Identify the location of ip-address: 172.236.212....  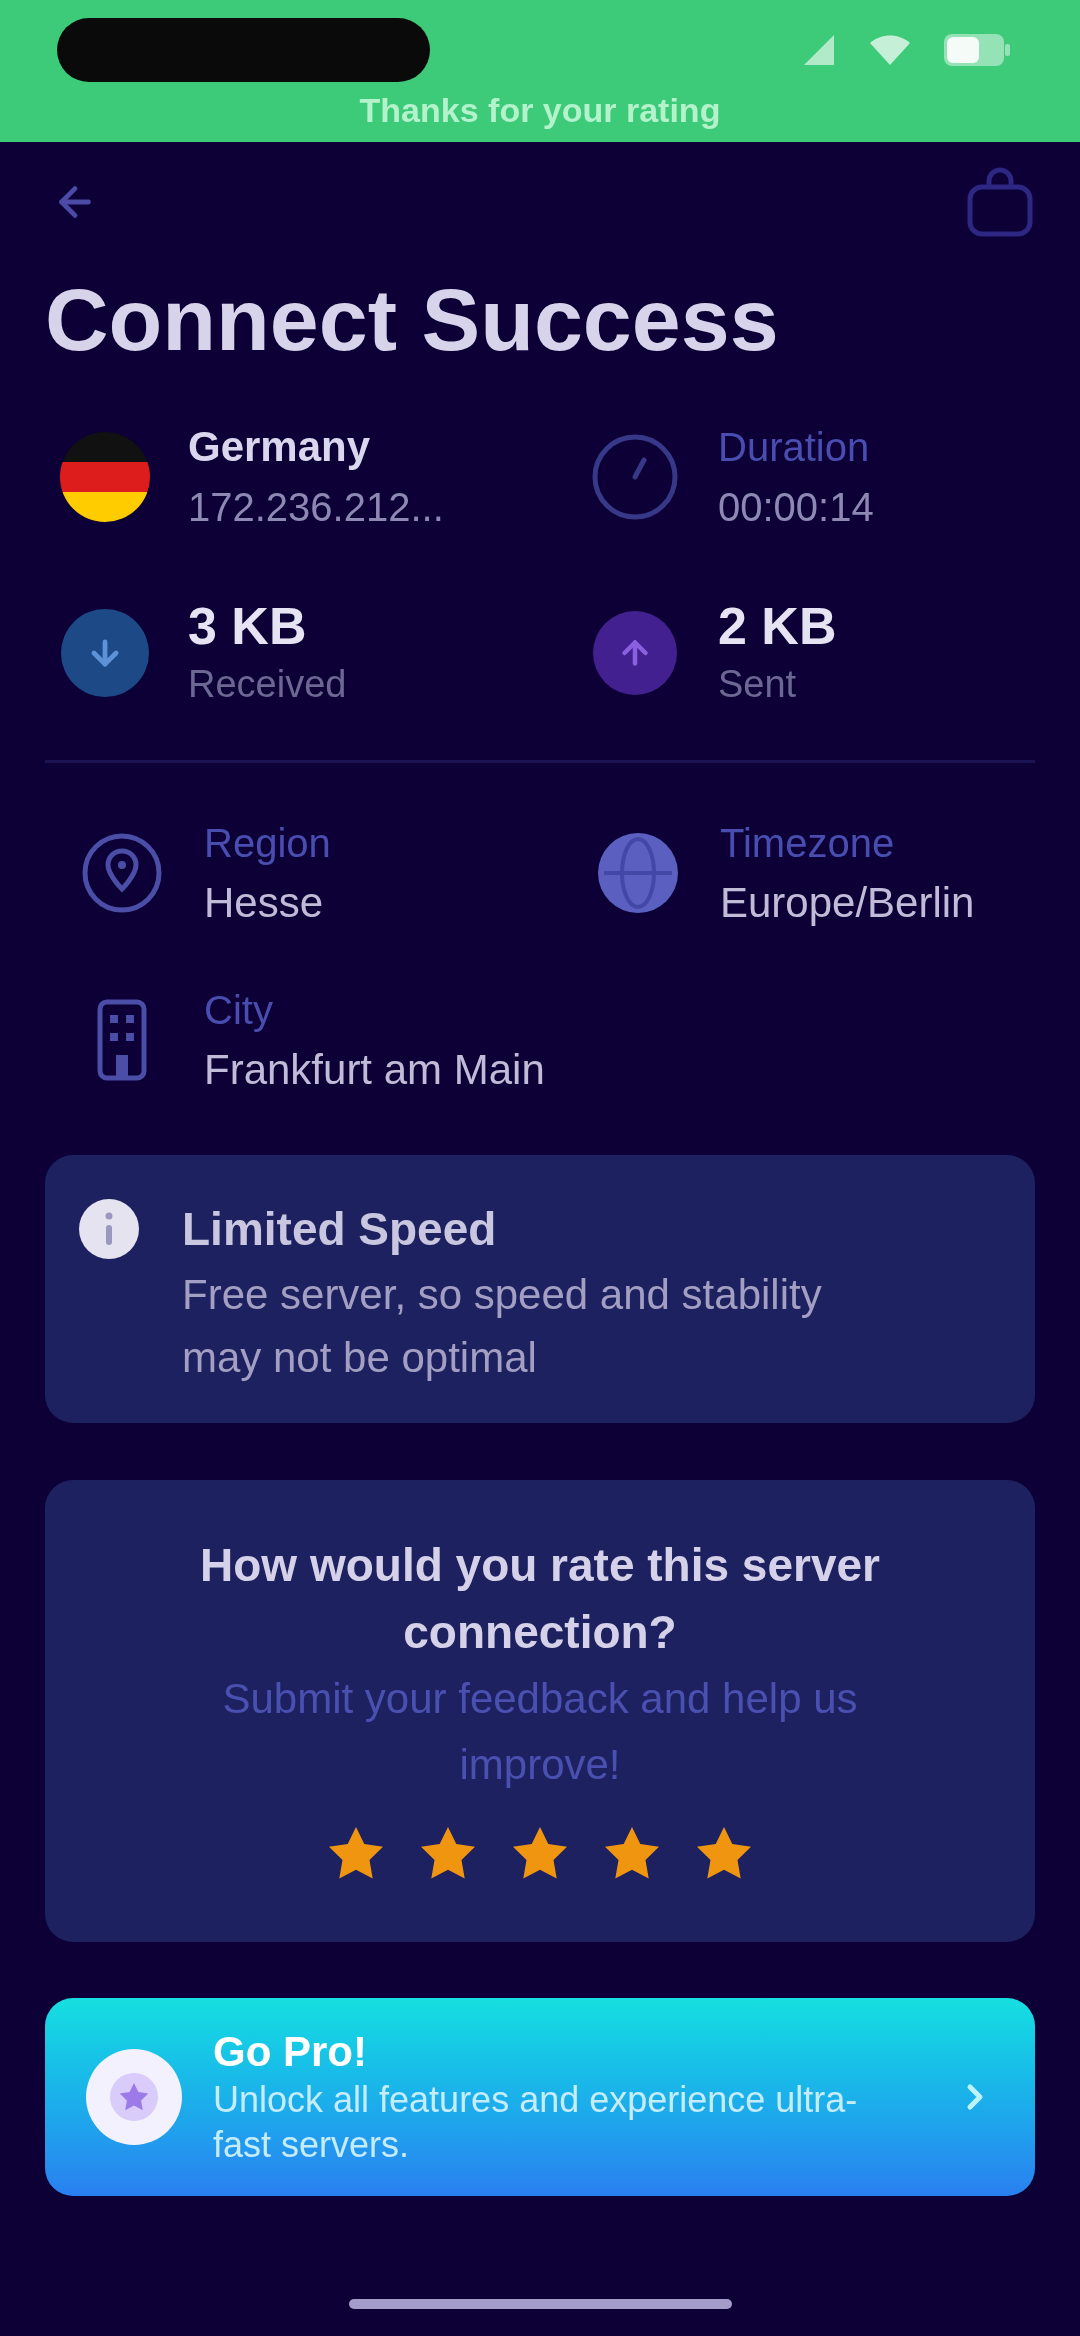
(316, 507).